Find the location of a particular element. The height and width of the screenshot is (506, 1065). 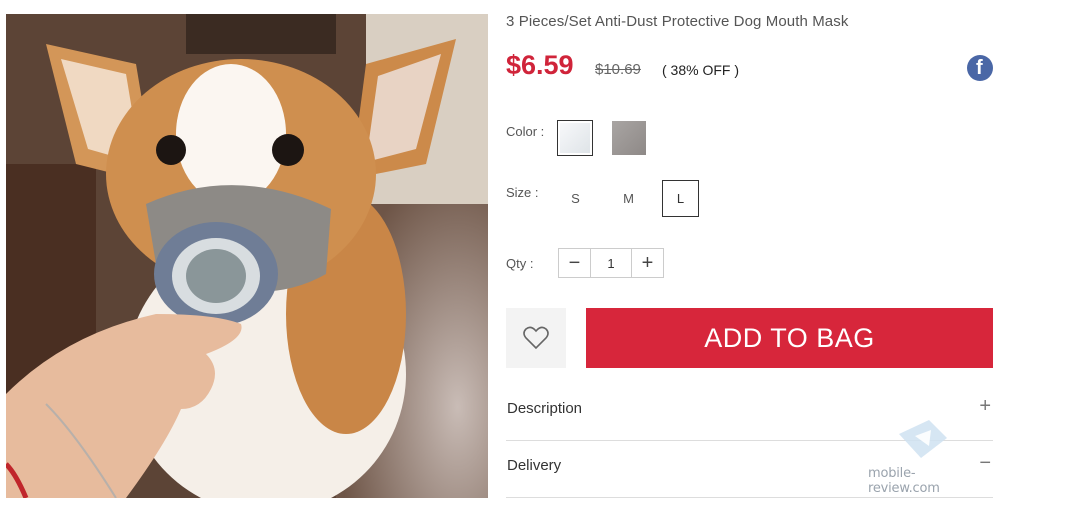

heart-icon is located at coordinates (536, 338).